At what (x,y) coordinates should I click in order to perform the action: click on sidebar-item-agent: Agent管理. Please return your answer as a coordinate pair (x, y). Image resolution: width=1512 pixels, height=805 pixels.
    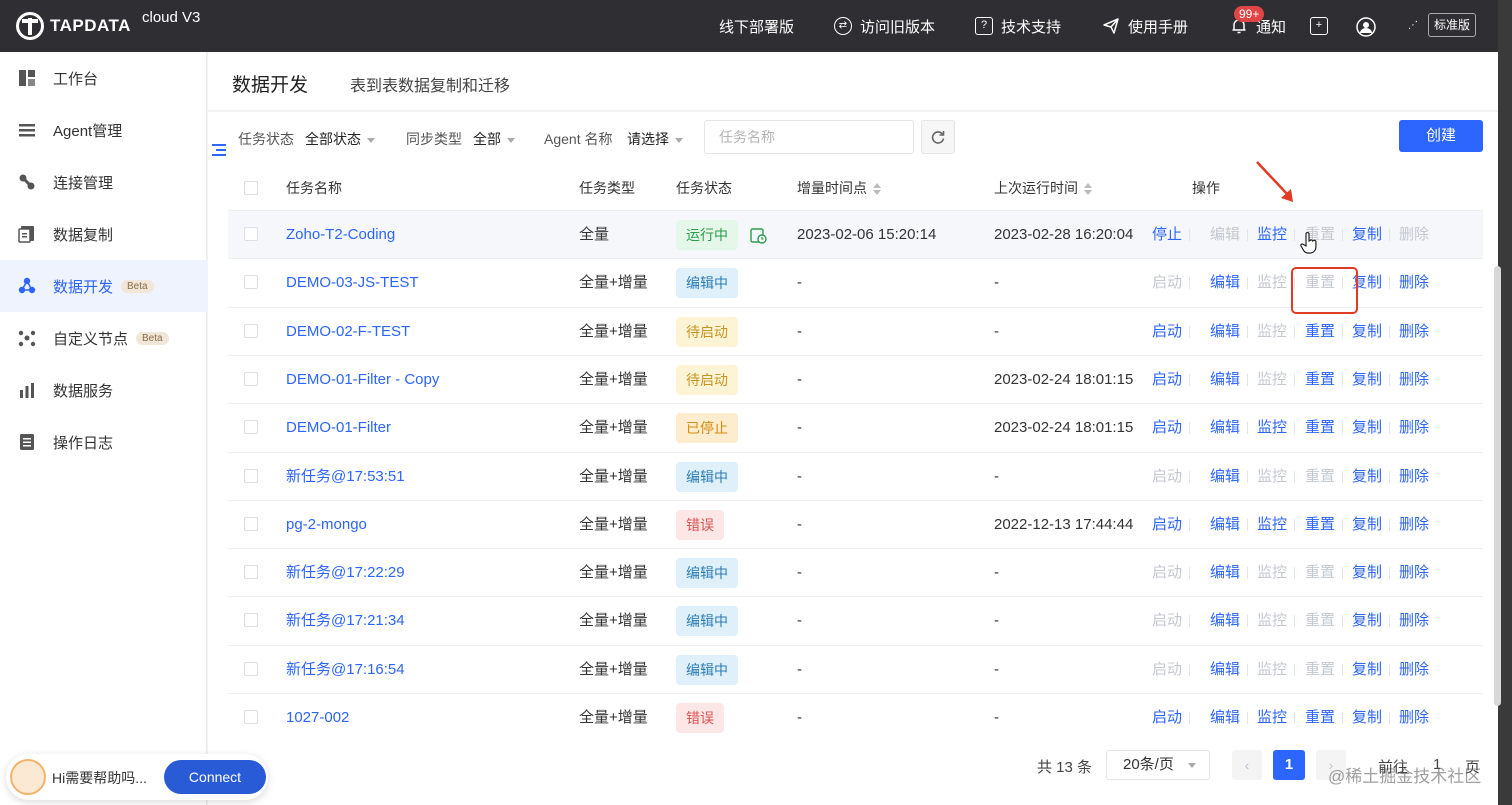
    Looking at the image, I should click on (103, 130).